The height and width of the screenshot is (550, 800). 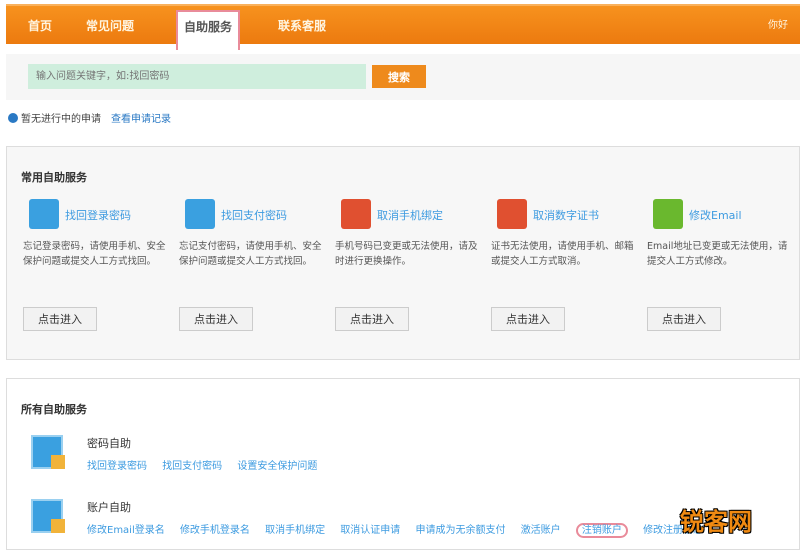 What do you see at coordinates (668, 214) in the screenshot?
I see `email-icon` at bounding box center [668, 214].